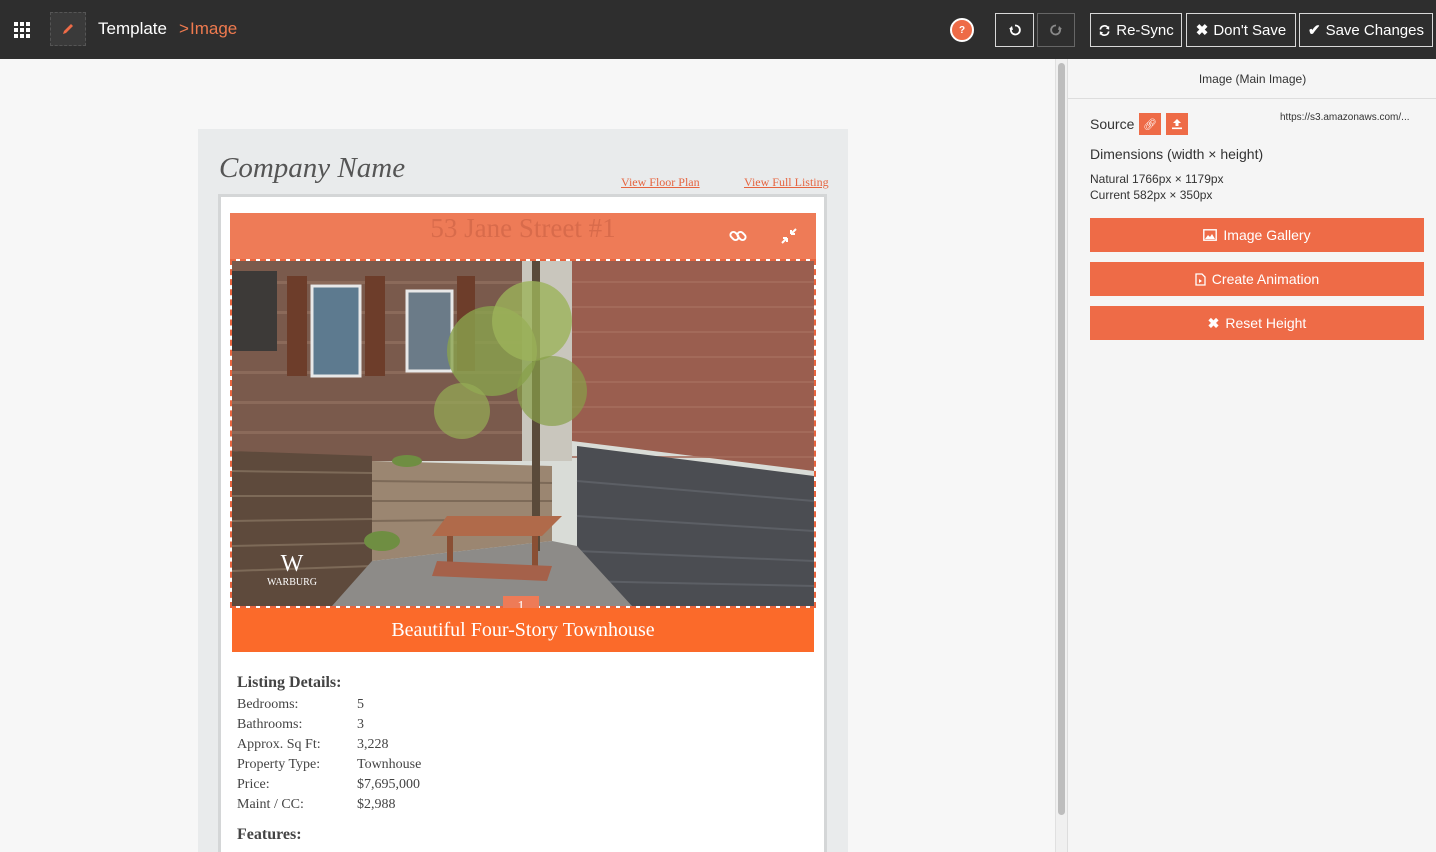  Describe the element at coordinates (1265, 279) in the screenshot. I see `create-animation-label: Create Animation` at that location.